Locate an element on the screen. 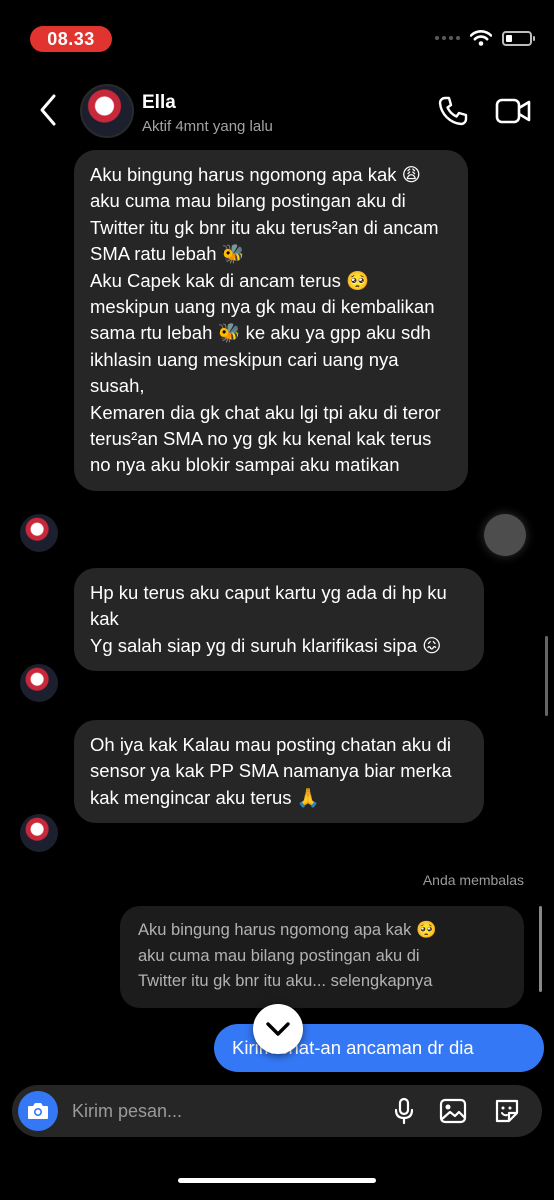  microphone-icon is located at coordinates (404, 1111).